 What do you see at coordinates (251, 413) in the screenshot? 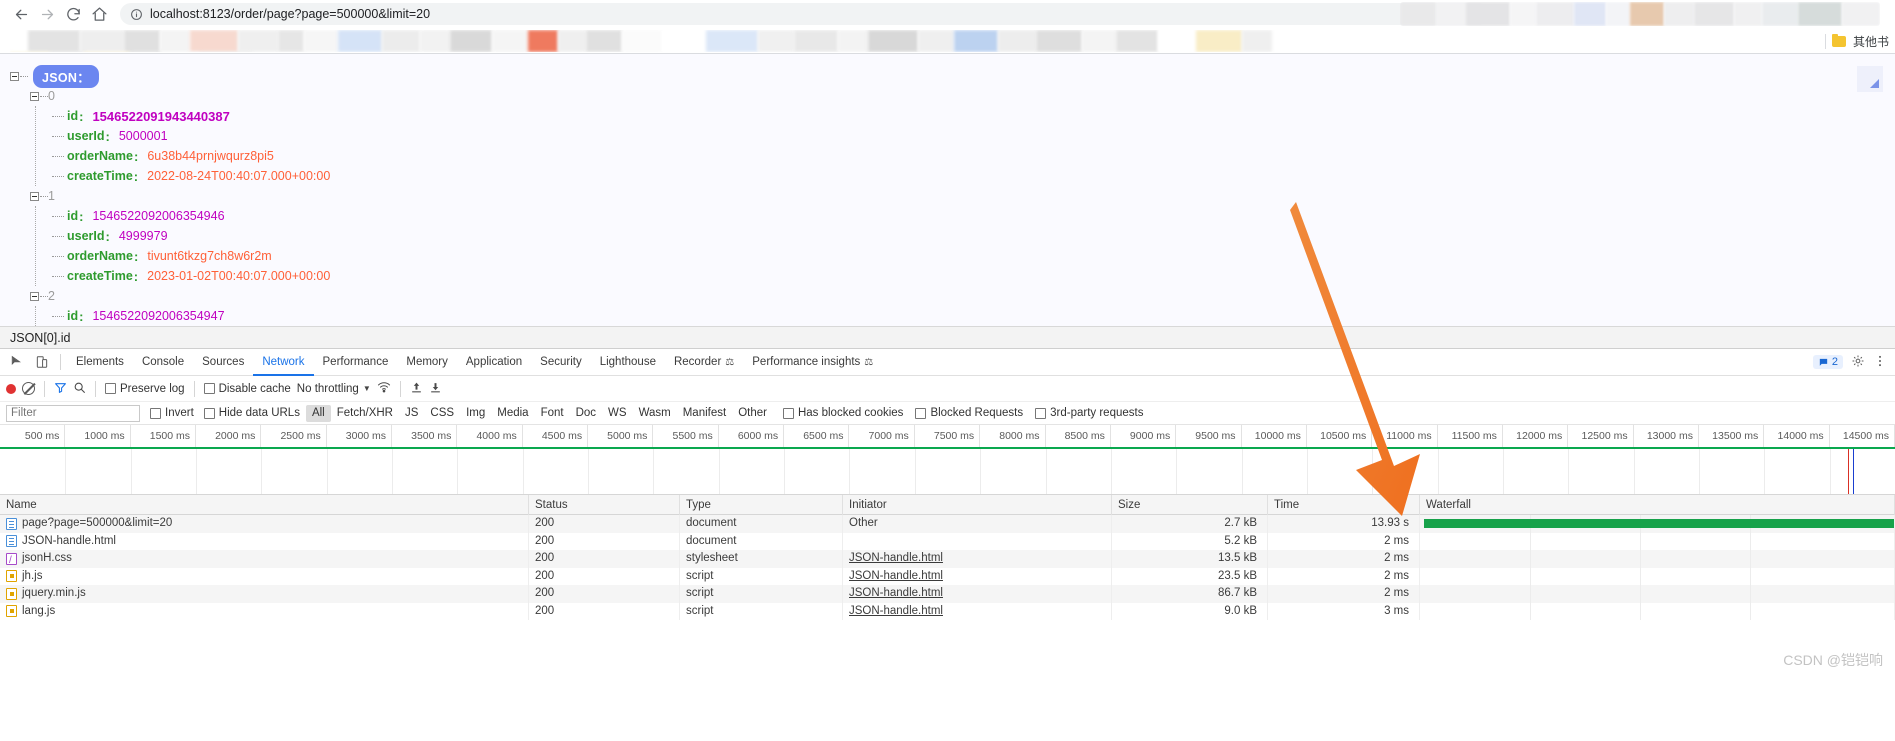
I see `hide-data-urls-checkbox: Hide data URLs` at bounding box center [251, 413].